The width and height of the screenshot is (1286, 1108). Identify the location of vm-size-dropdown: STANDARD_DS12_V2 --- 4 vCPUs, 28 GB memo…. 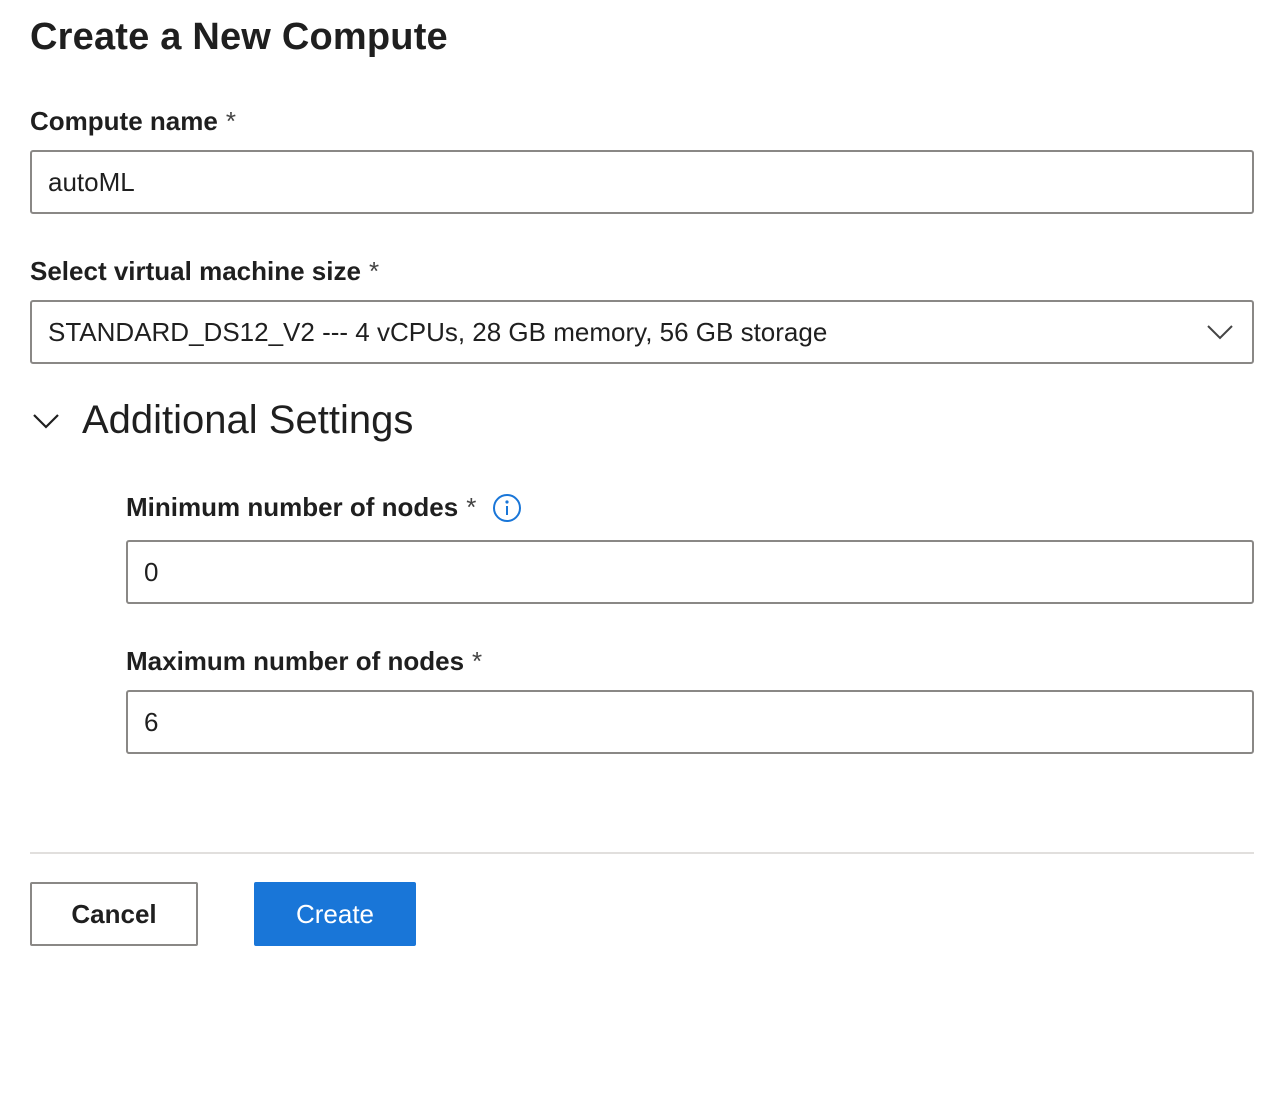
(642, 332).